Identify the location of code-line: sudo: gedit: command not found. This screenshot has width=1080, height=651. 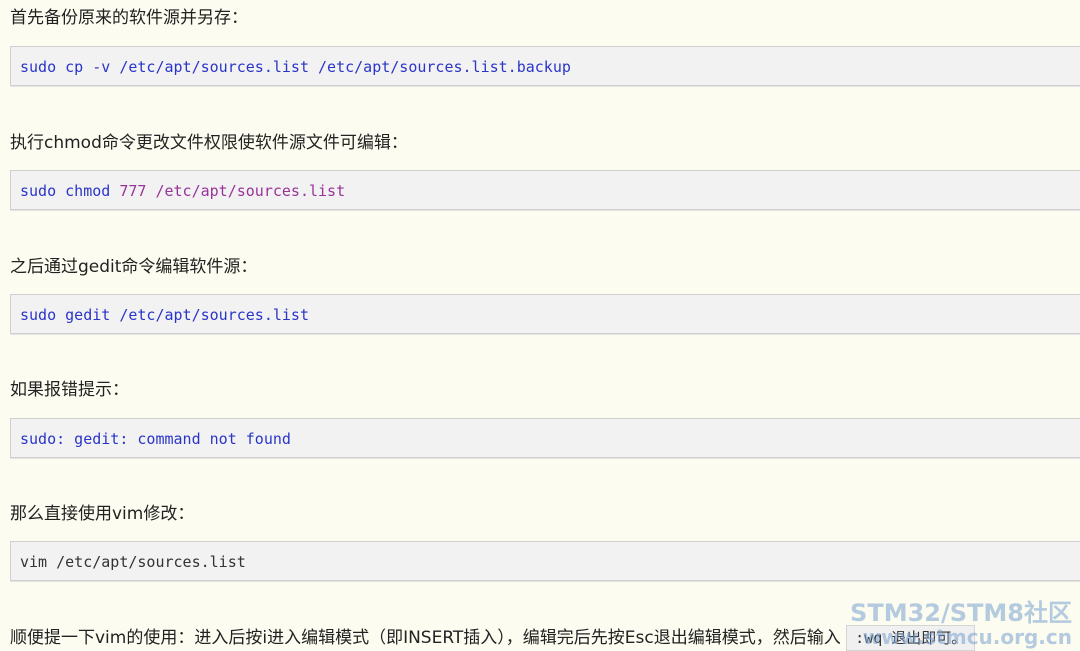
(155, 439).